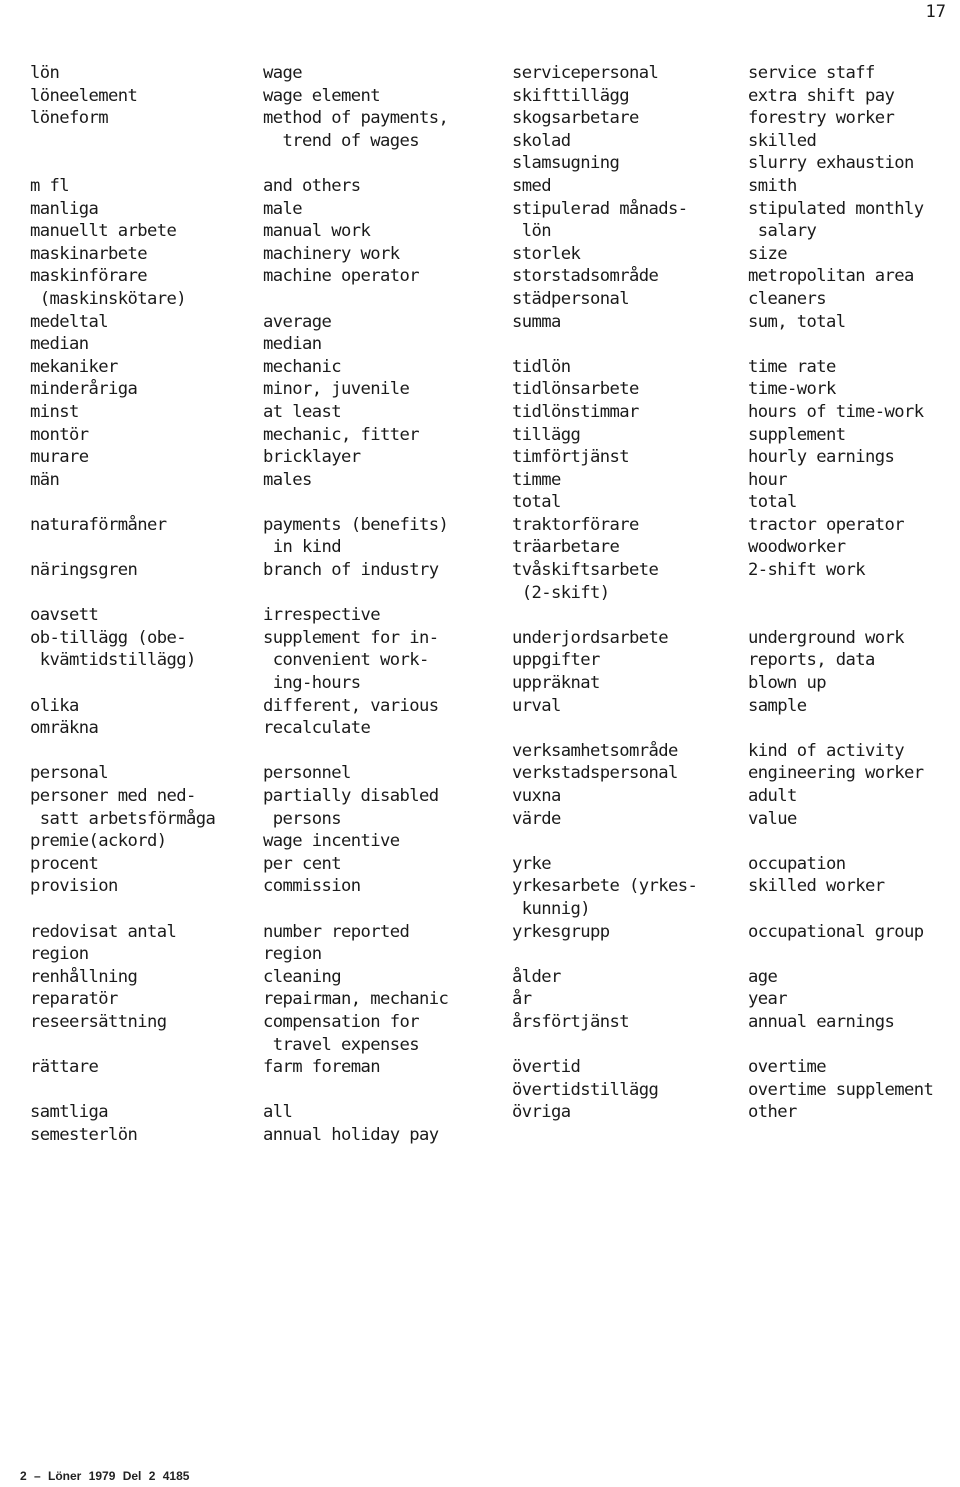  I want to click on english-translation: male, so click(283, 208).